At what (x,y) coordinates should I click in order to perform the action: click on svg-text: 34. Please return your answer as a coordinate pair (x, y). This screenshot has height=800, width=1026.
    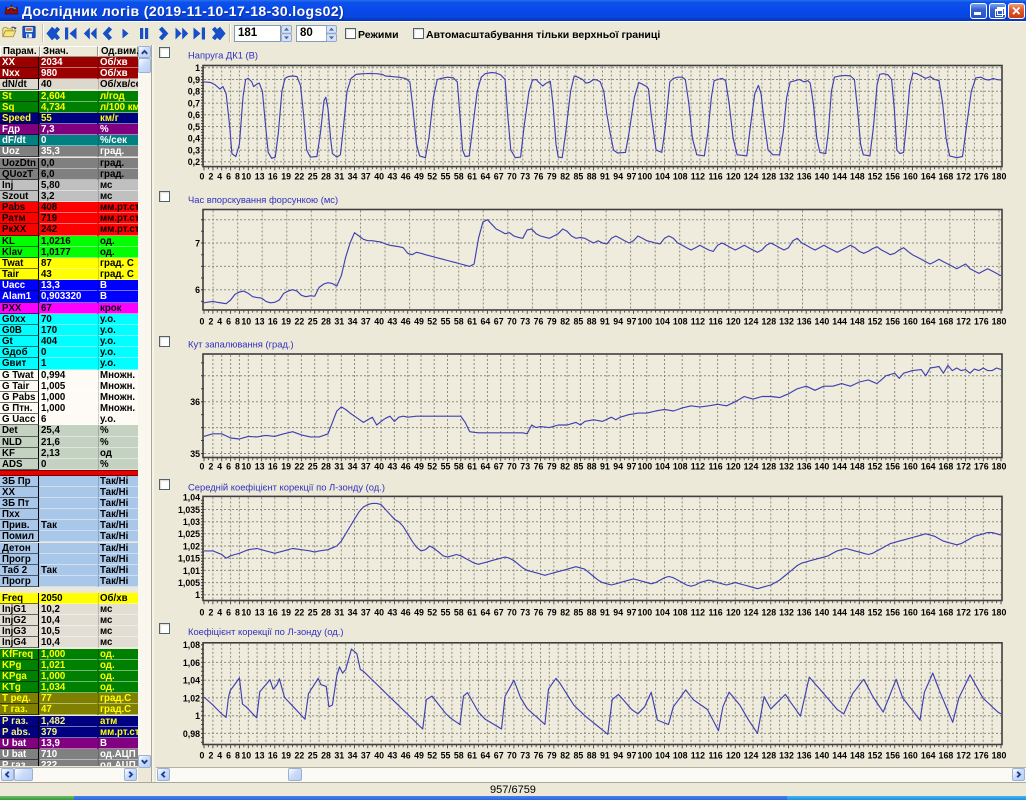
    Looking at the image, I should click on (353, 756).